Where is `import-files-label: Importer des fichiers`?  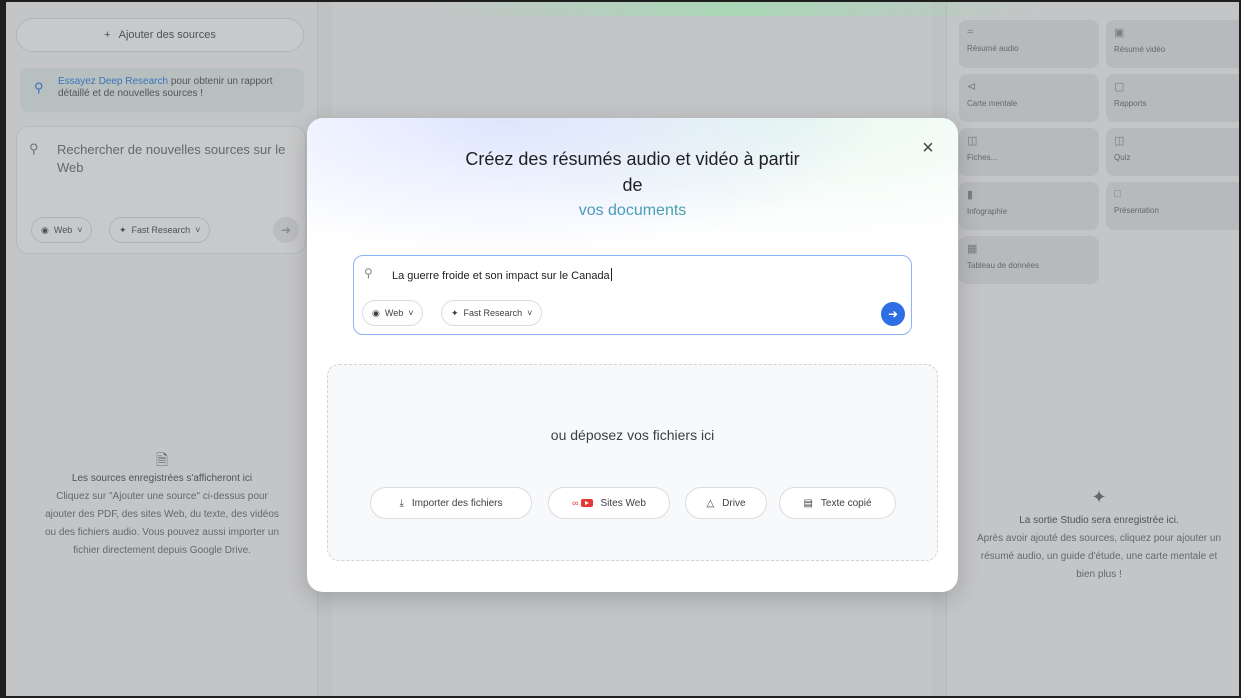
import-files-label: Importer des fichiers is located at coordinates (457, 503).